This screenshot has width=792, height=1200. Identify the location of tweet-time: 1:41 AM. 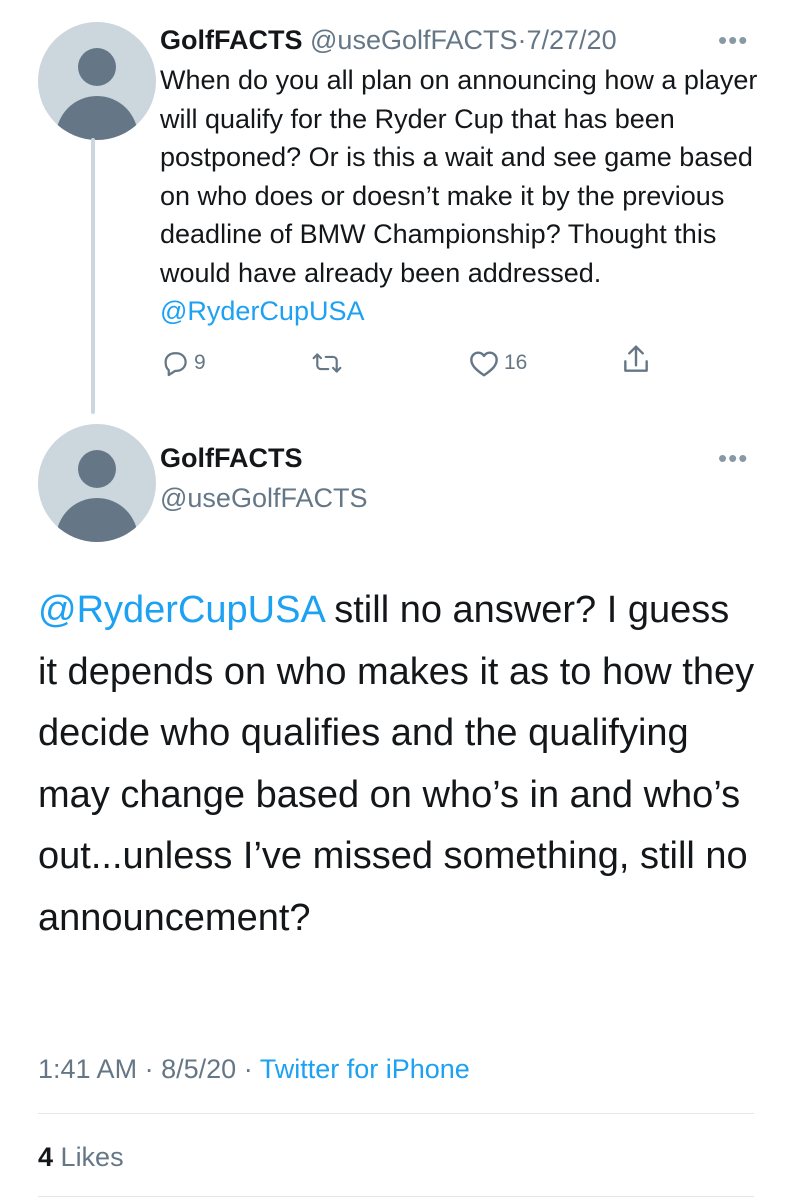
(88, 1069).